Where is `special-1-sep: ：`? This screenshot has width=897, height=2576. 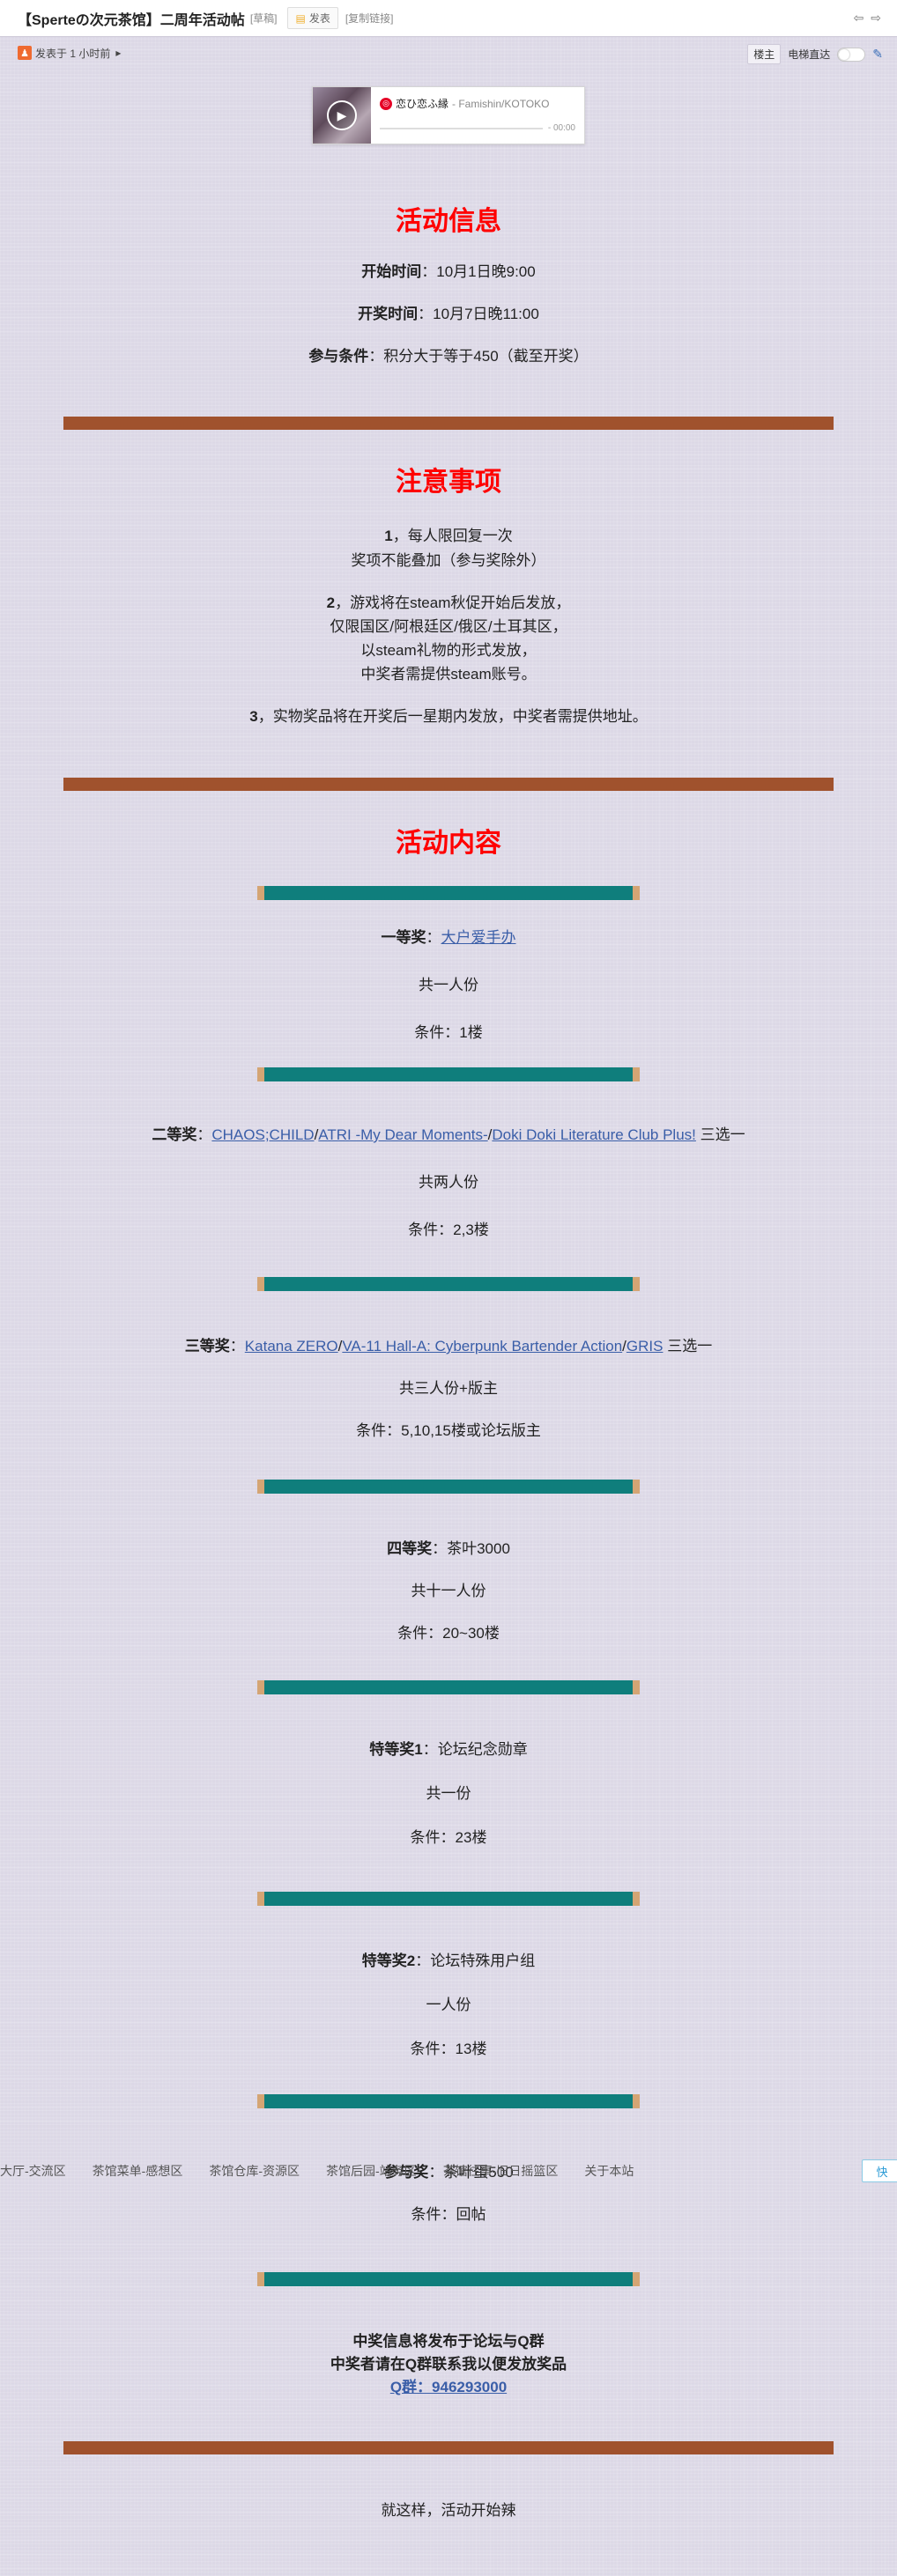
special-1-sep: ： is located at coordinates (430, 1749).